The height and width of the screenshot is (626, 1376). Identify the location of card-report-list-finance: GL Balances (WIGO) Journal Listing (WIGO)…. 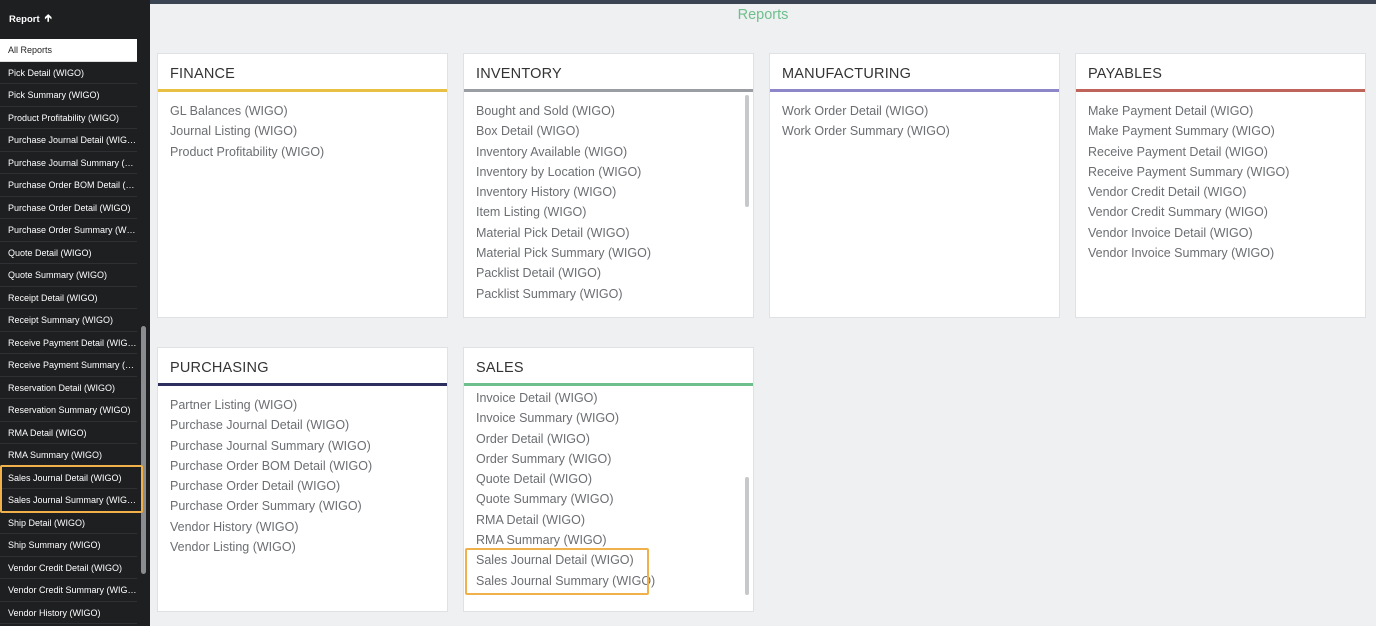
(301, 131).